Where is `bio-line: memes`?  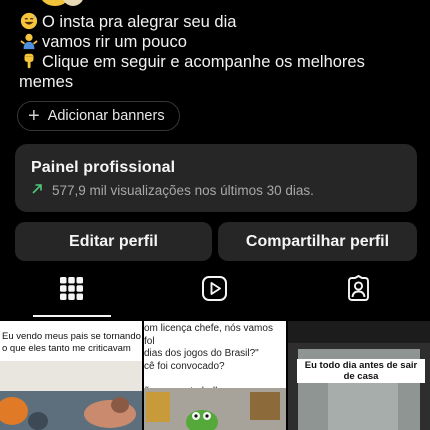
bio-line: memes is located at coordinates (219, 82).